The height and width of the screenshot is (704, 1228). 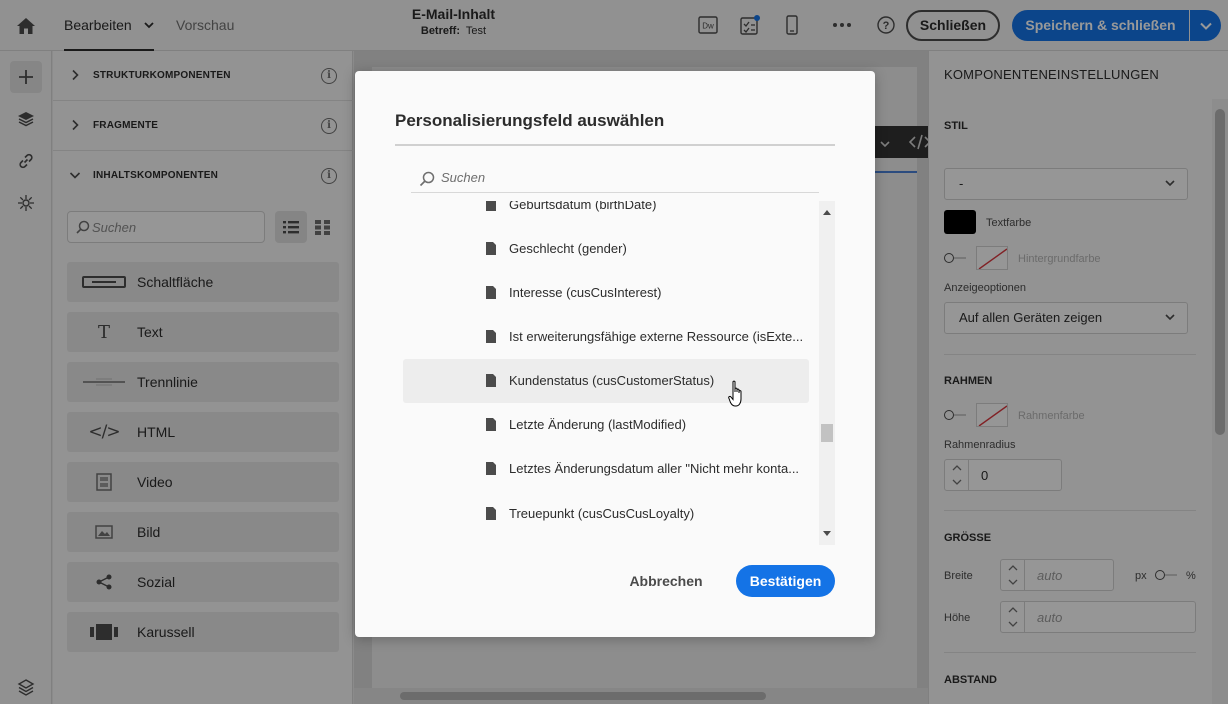 What do you see at coordinates (827, 373) in the screenshot?
I see `field-list-scrollbar` at bounding box center [827, 373].